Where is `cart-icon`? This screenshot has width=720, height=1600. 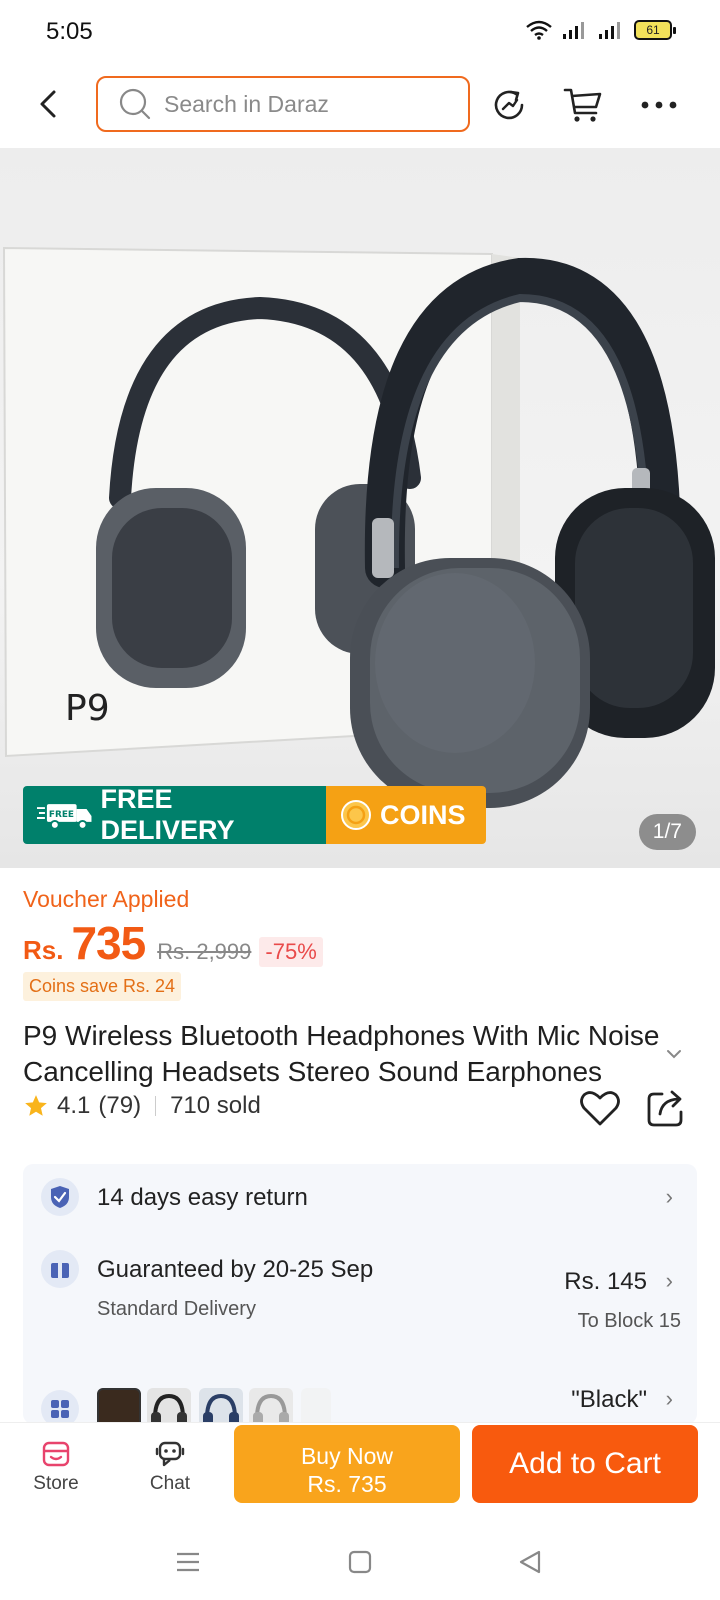
cart-icon is located at coordinates (582, 105).